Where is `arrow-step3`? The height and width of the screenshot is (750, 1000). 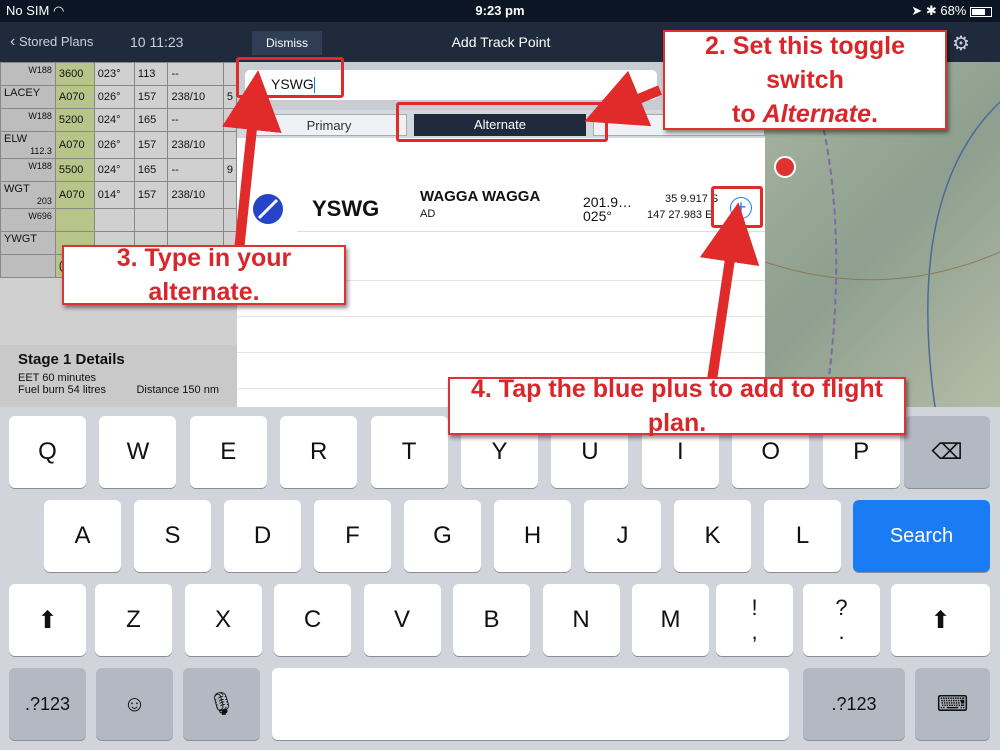
arrow-step3 is located at coordinates (251, 165).